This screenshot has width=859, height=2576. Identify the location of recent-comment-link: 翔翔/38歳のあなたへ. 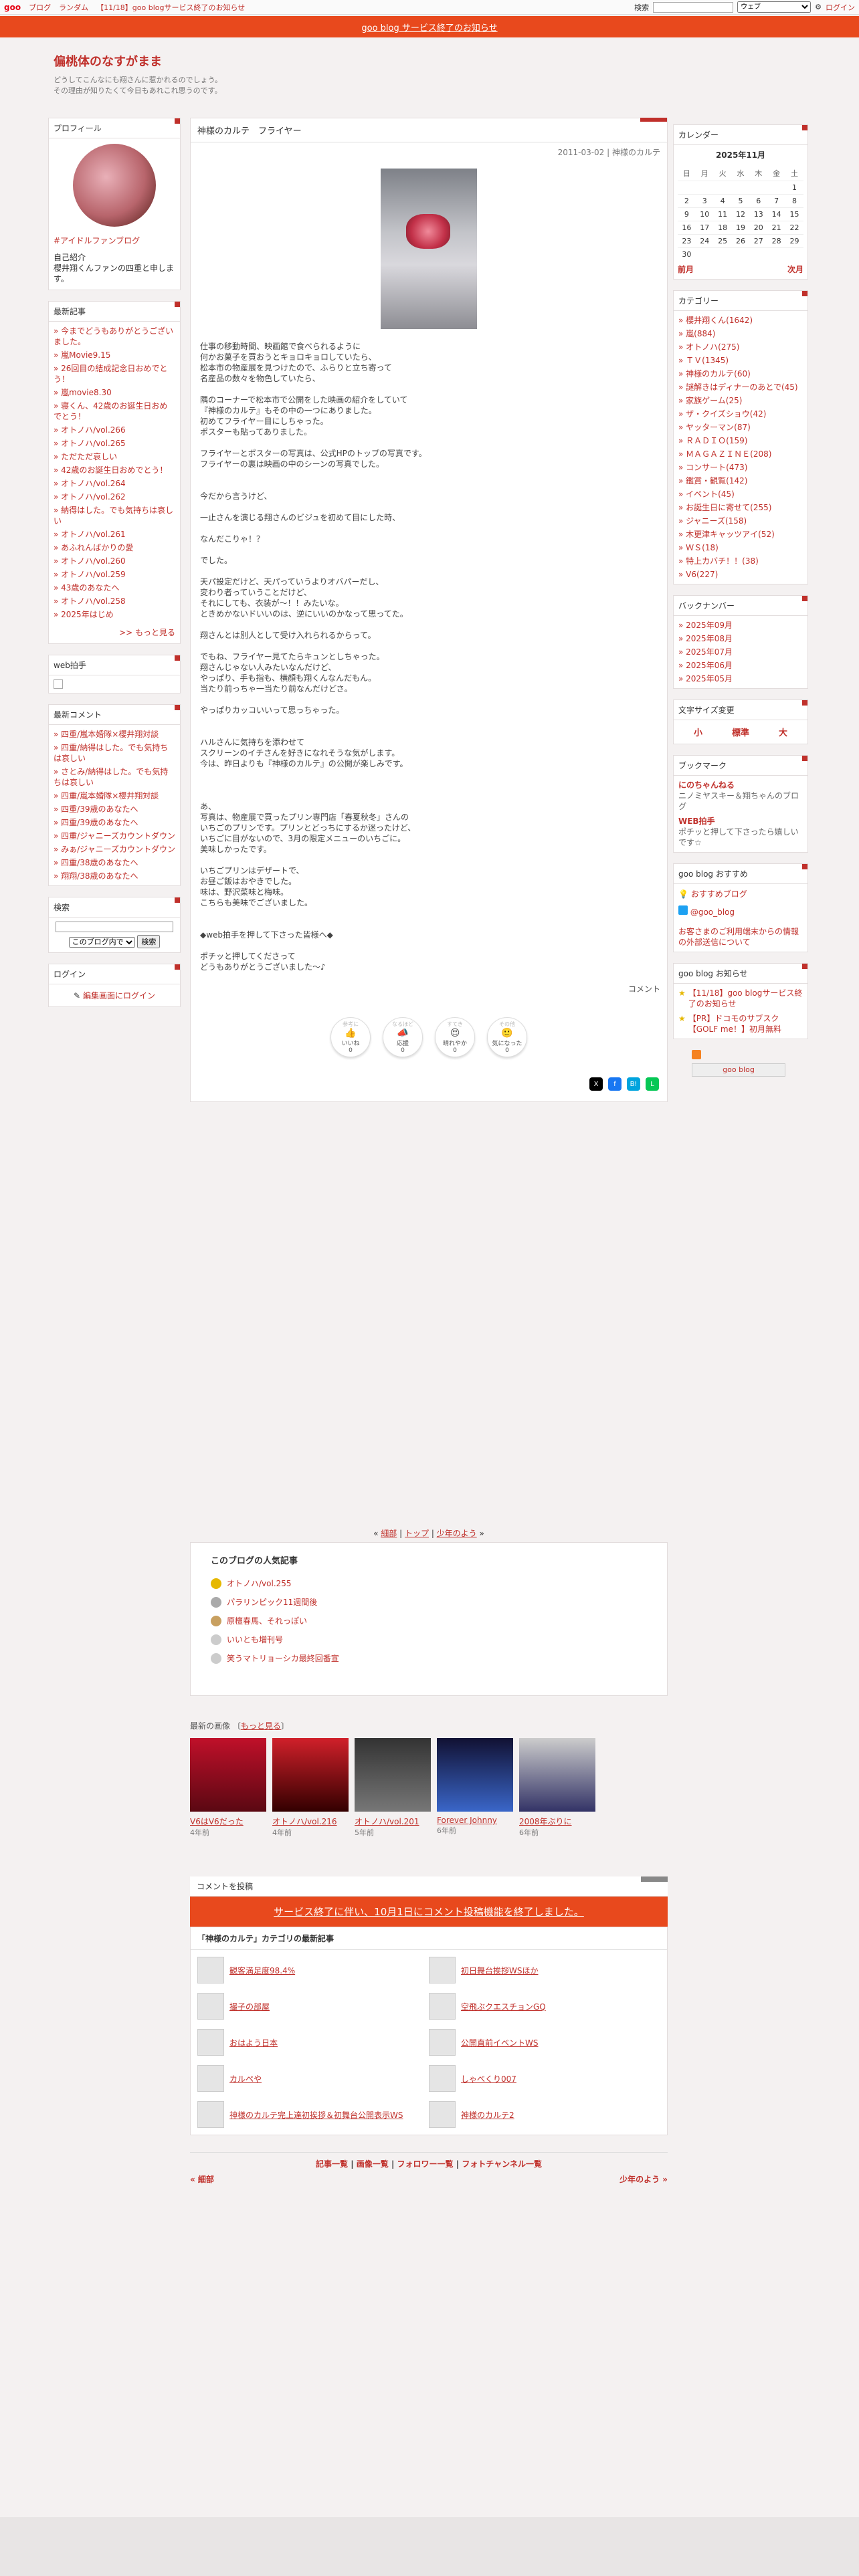
(96, 876).